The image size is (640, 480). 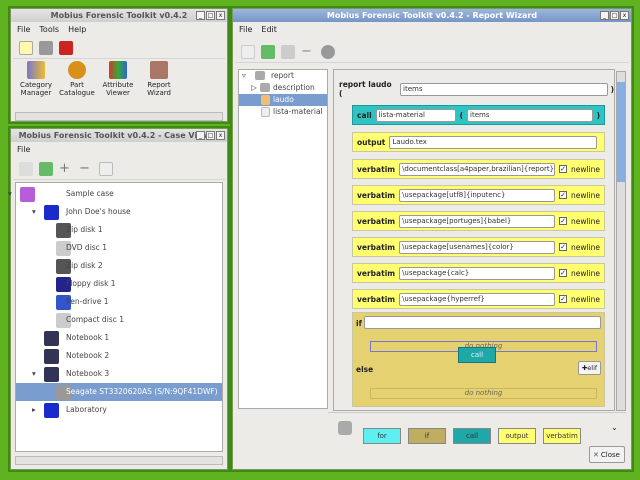 What do you see at coordinates (119, 356) in the screenshot?
I see `tree-item: Notebook 2` at bounding box center [119, 356].